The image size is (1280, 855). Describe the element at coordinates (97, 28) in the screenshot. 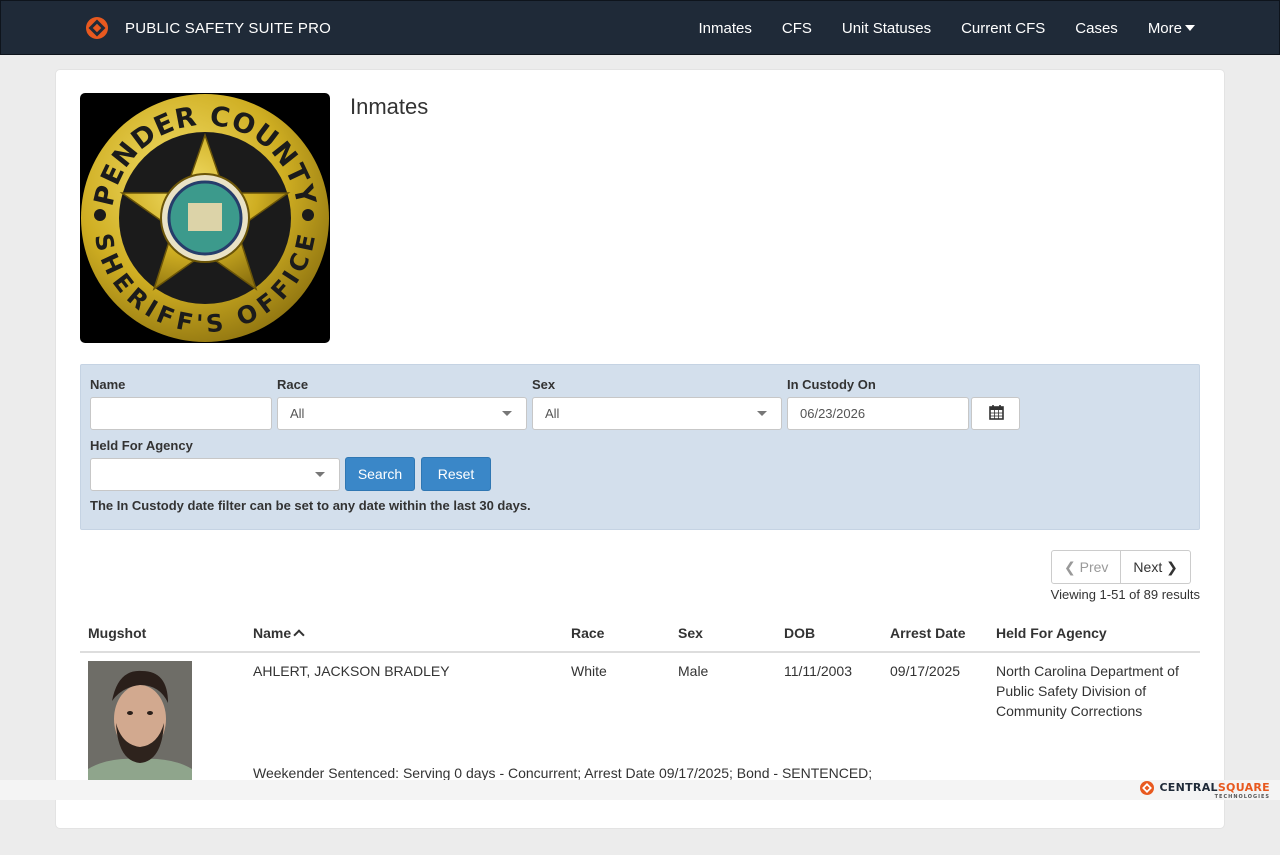

I see `brand-logo-icon` at that location.